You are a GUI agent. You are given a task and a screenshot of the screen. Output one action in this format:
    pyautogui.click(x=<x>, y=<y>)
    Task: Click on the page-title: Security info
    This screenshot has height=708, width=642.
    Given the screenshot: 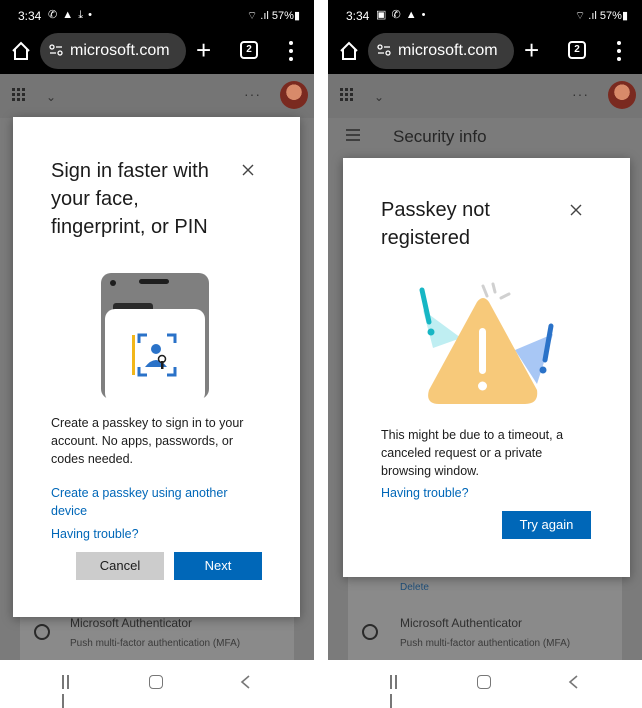 What is the action you would take?
    pyautogui.click(x=440, y=136)
    